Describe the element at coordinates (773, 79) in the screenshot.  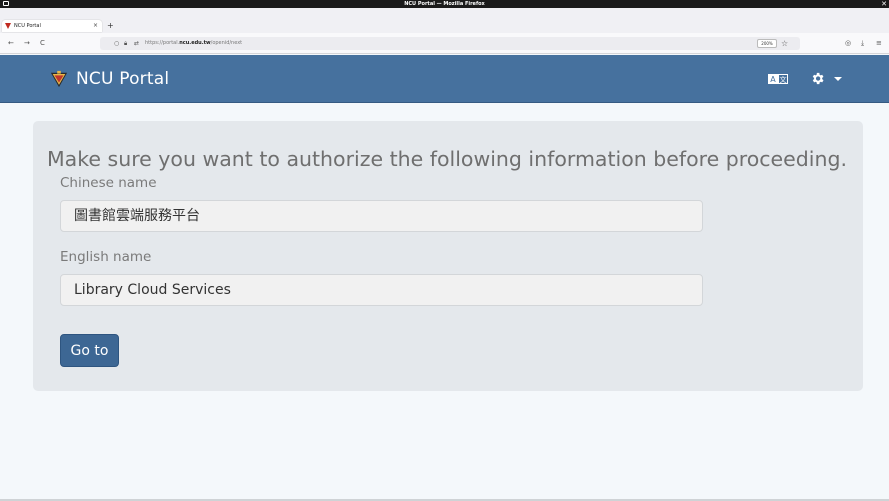
I see `svg-text: A` at that location.